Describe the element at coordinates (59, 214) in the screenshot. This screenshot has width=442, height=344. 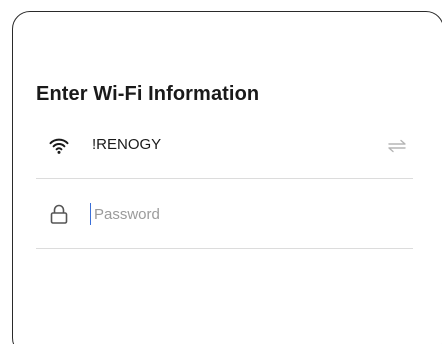
I see `lock-icon` at that location.